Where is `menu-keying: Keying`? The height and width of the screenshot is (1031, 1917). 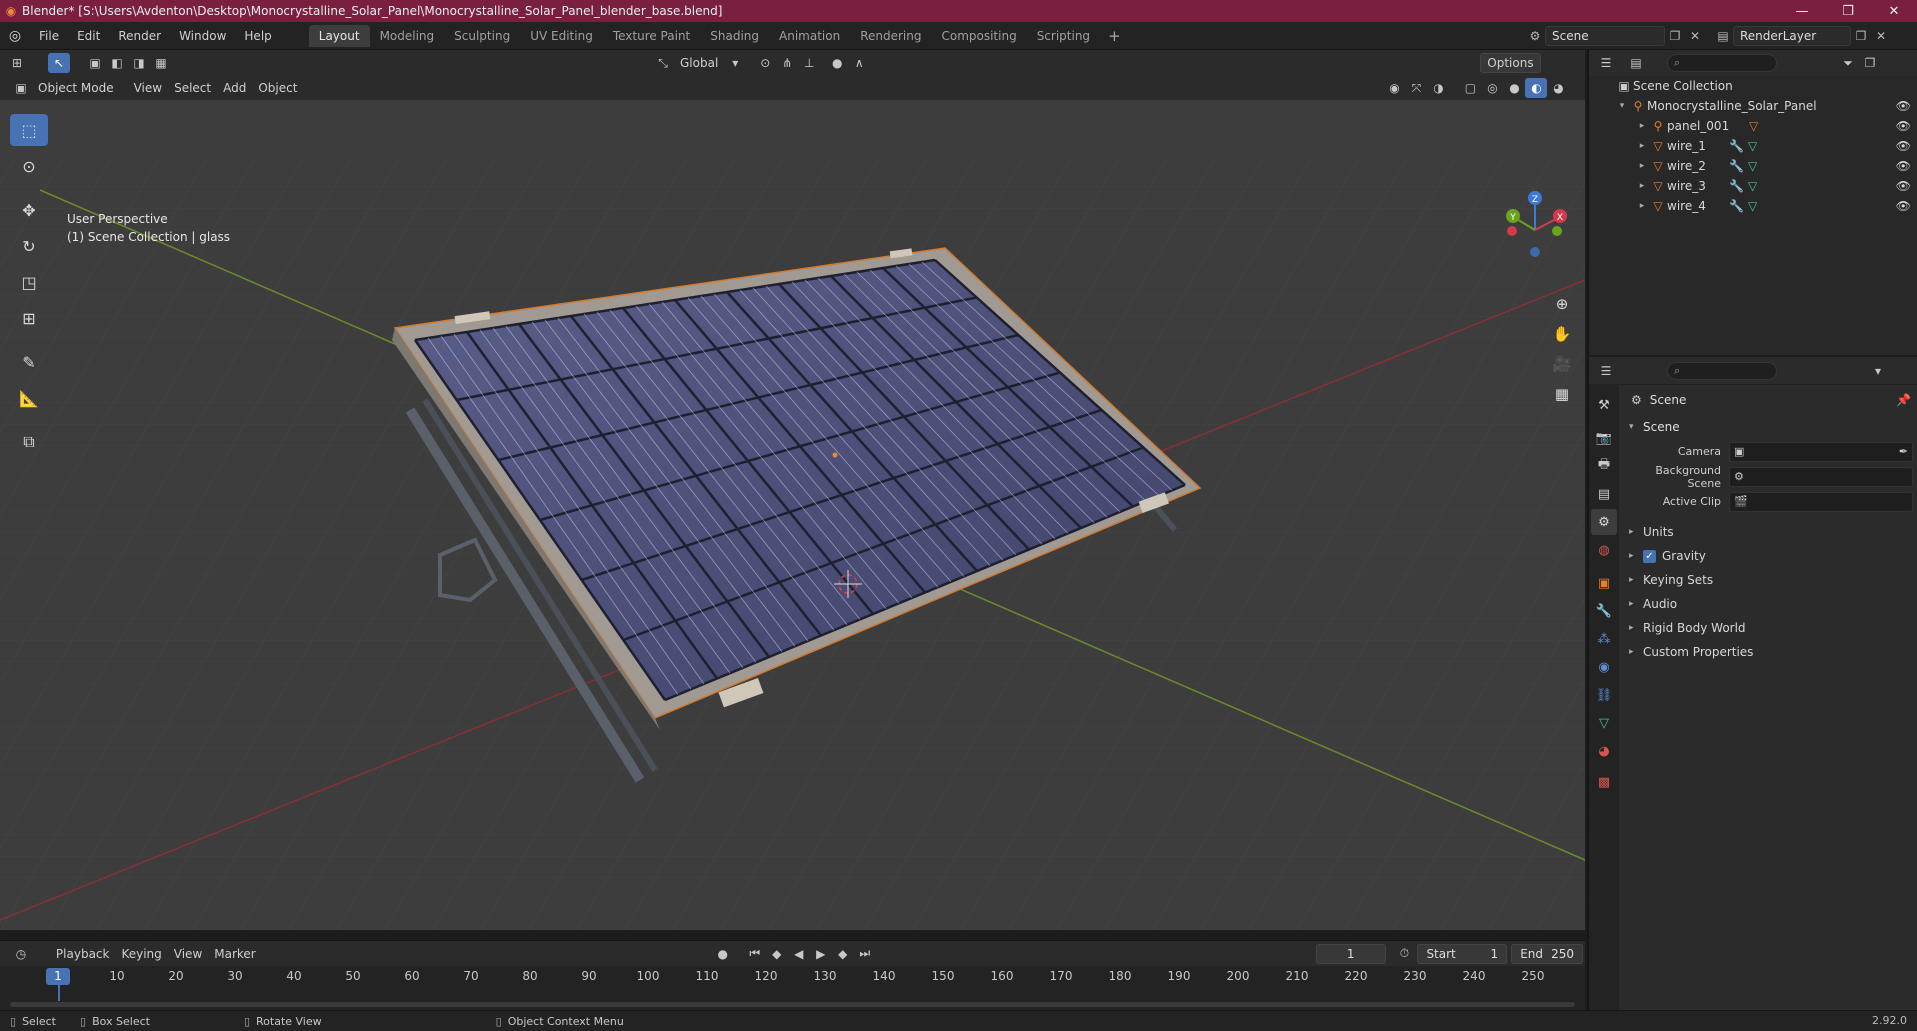
menu-keying: Keying is located at coordinates (141, 954).